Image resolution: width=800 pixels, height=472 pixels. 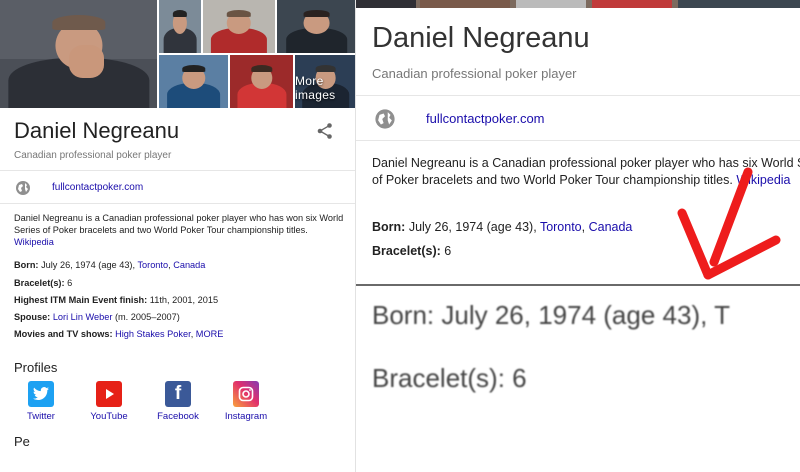 I want to click on arrow-head-left, so click(x=695, y=244).